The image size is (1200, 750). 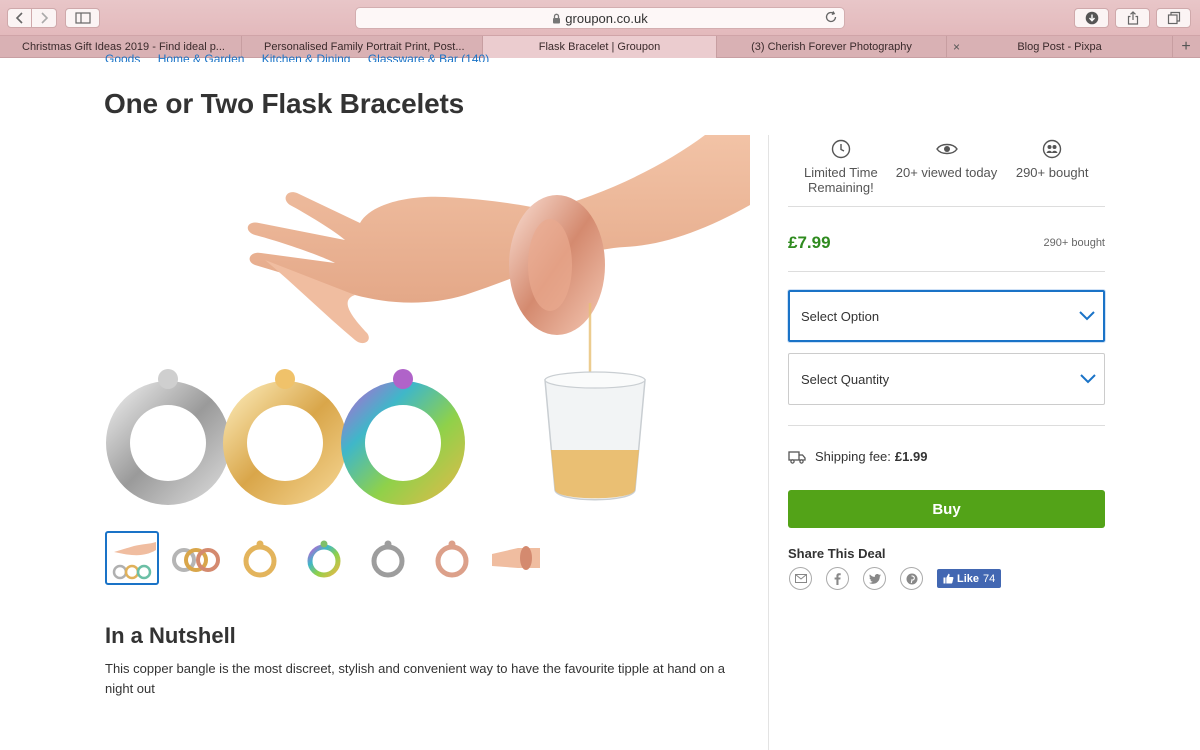 I want to click on stat-label: 290+ bought, so click(x=1052, y=172).